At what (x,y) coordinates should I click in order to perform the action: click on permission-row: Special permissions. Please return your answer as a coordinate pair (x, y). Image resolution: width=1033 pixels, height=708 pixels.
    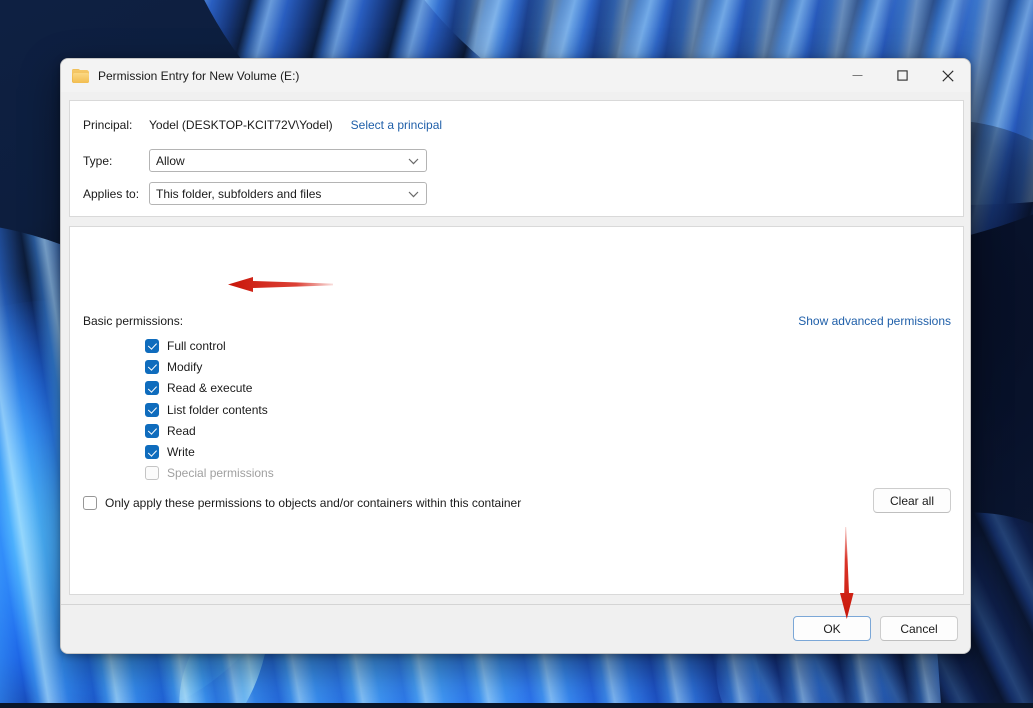
    Looking at the image, I should click on (209, 473).